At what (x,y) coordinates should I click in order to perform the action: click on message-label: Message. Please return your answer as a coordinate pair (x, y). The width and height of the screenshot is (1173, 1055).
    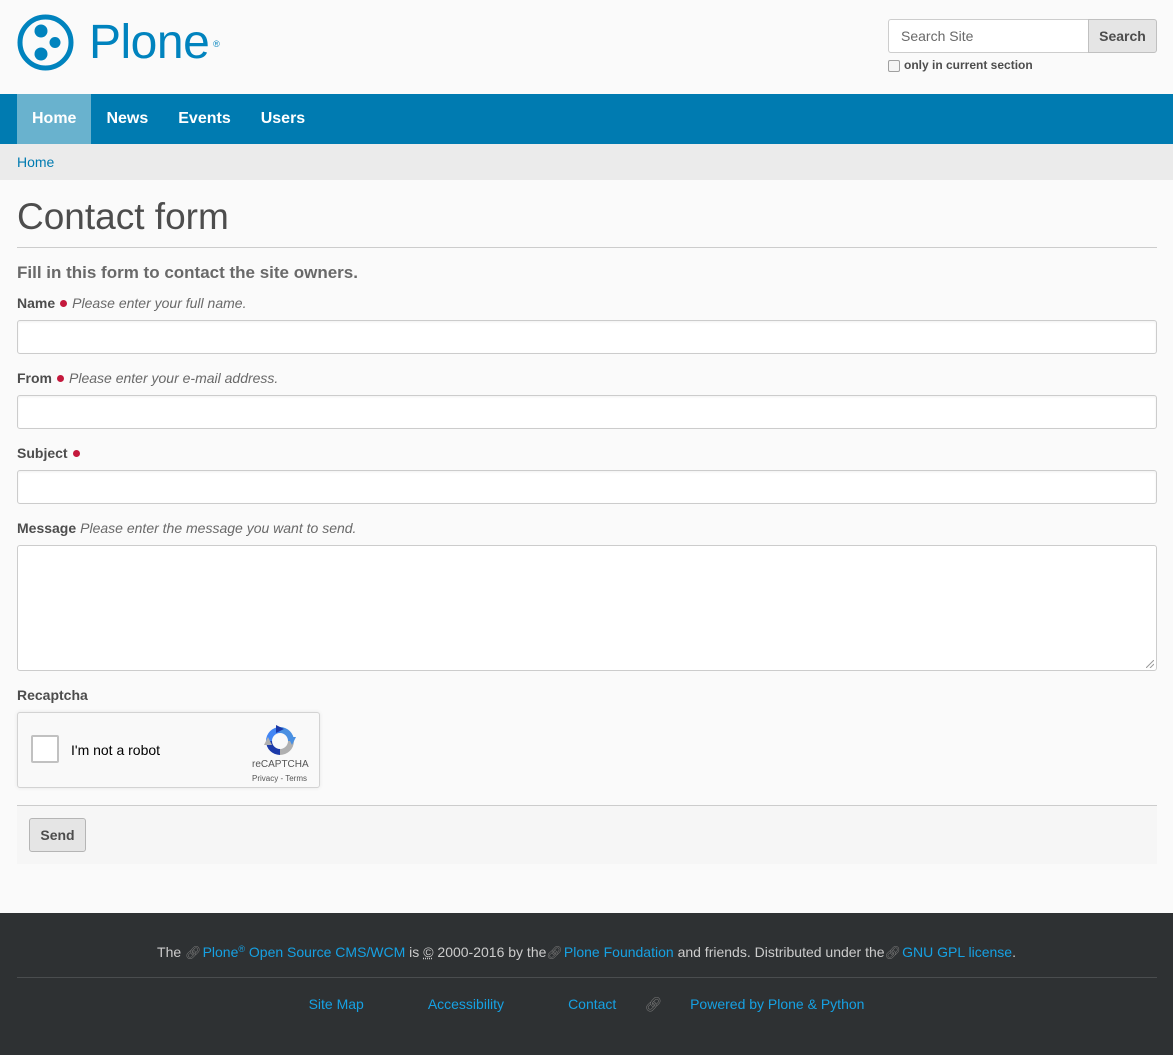
    Looking at the image, I should click on (47, 528).